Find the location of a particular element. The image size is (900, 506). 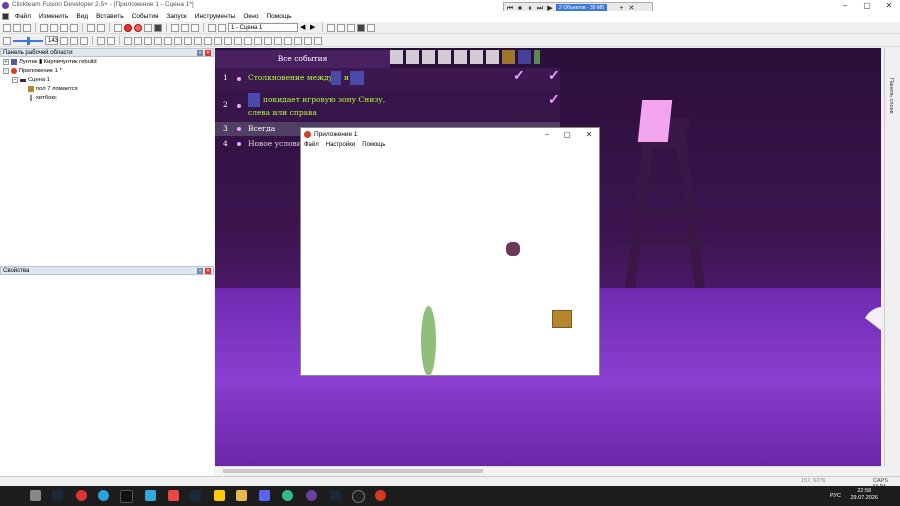

snap-icon is located at coordinates (74, 40).